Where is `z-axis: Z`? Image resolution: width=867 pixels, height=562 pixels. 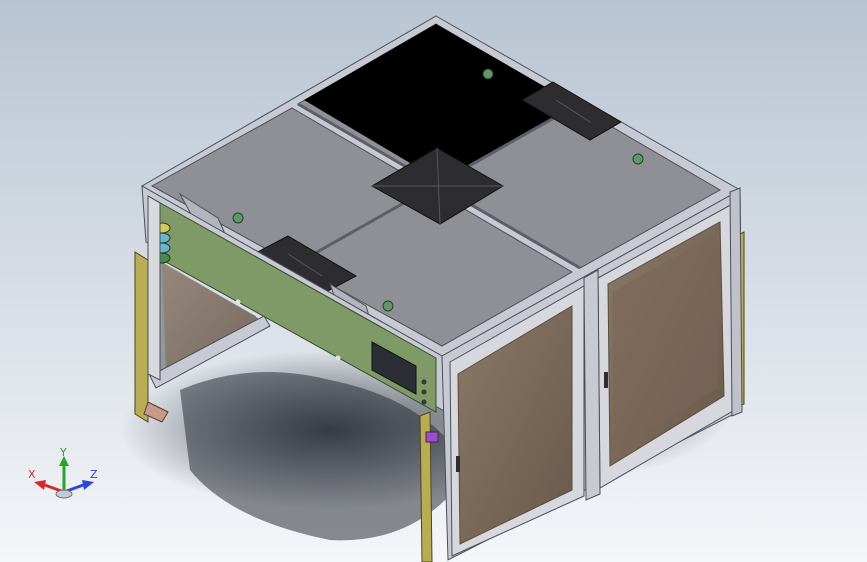 z-axis: Z is located at coordinates (80, 481).